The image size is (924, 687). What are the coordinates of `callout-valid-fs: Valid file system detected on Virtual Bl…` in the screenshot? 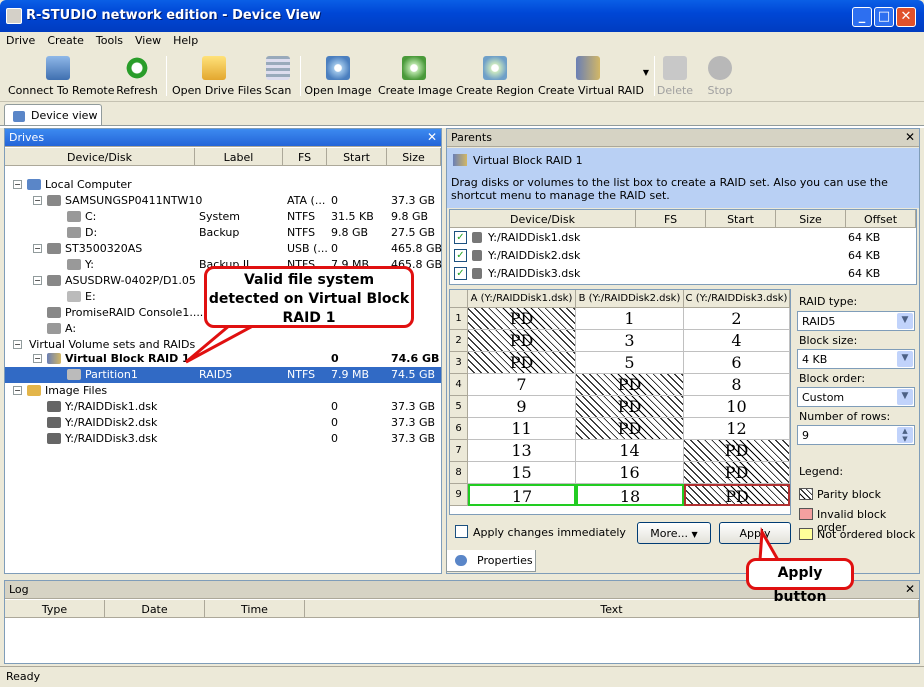 It's located at (309, 297).